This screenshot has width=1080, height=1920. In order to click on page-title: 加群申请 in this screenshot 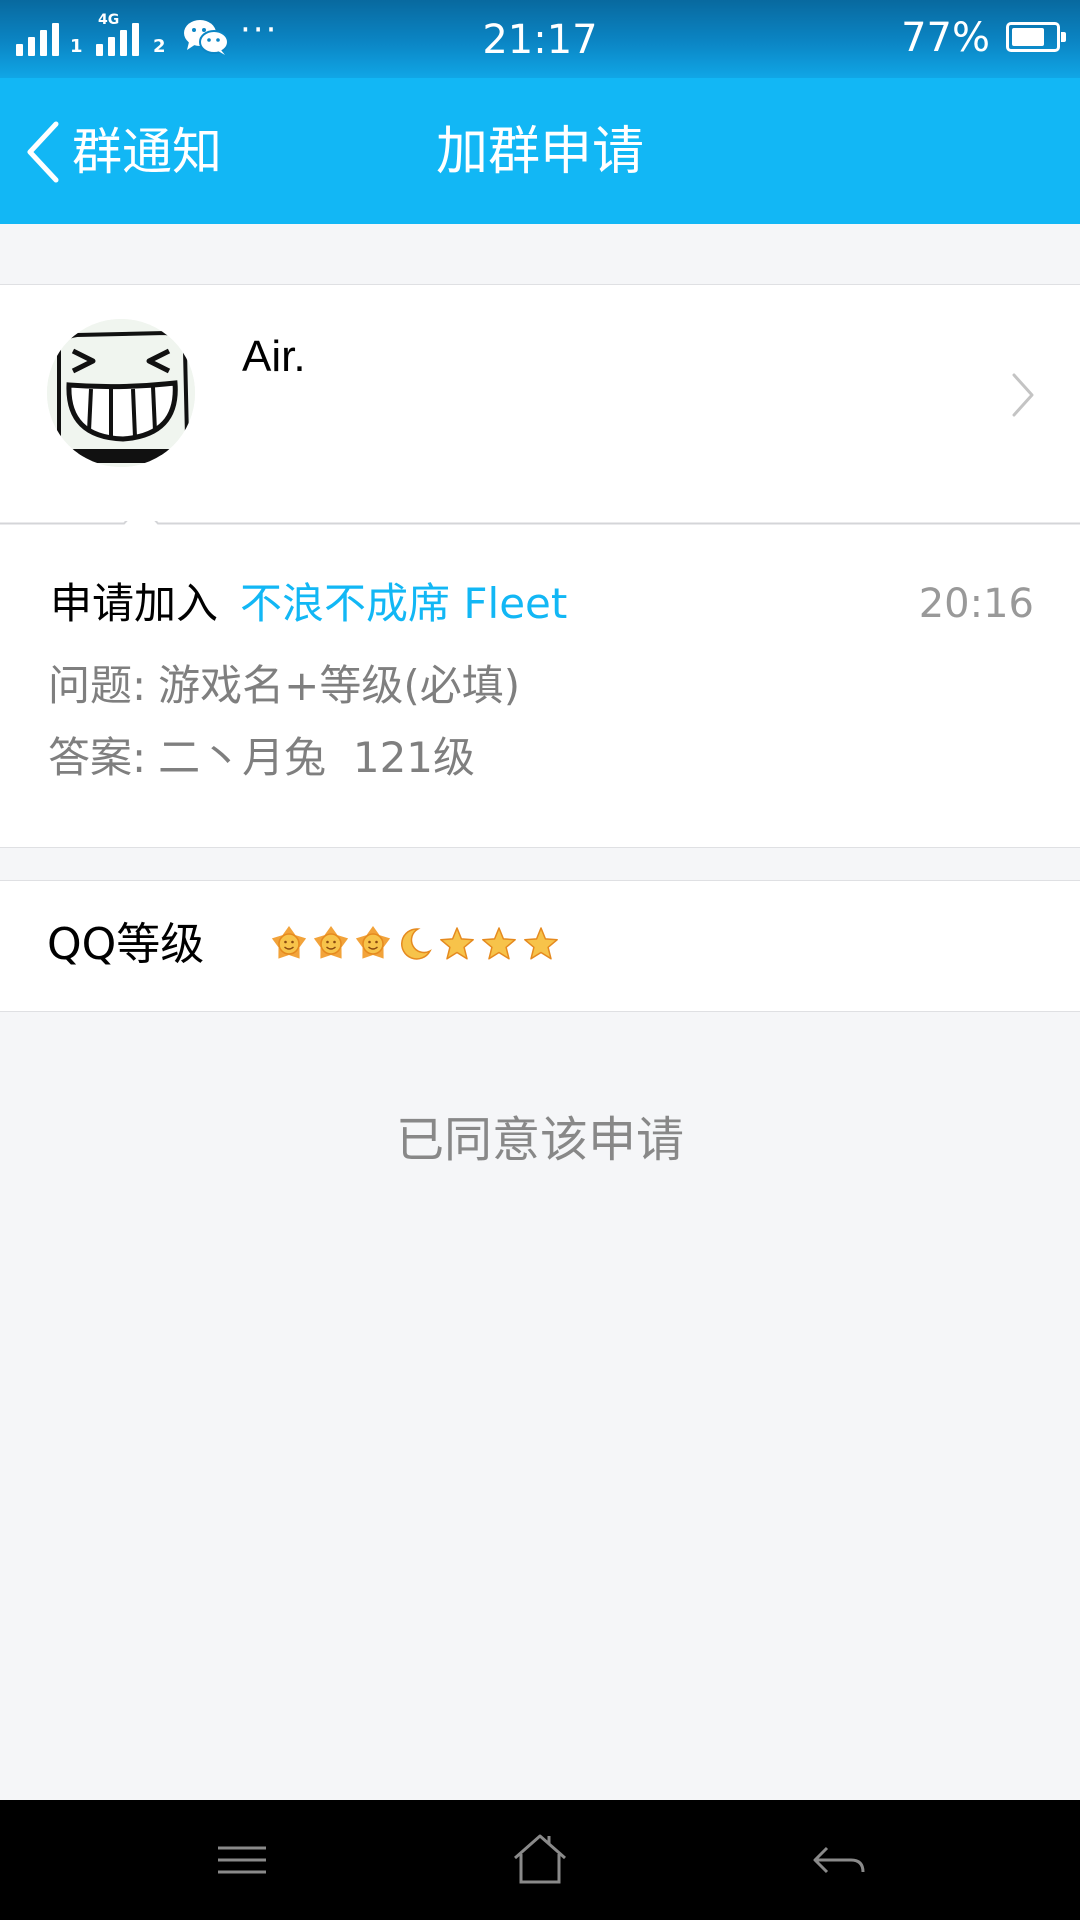, I will do `click(539, 152)`.